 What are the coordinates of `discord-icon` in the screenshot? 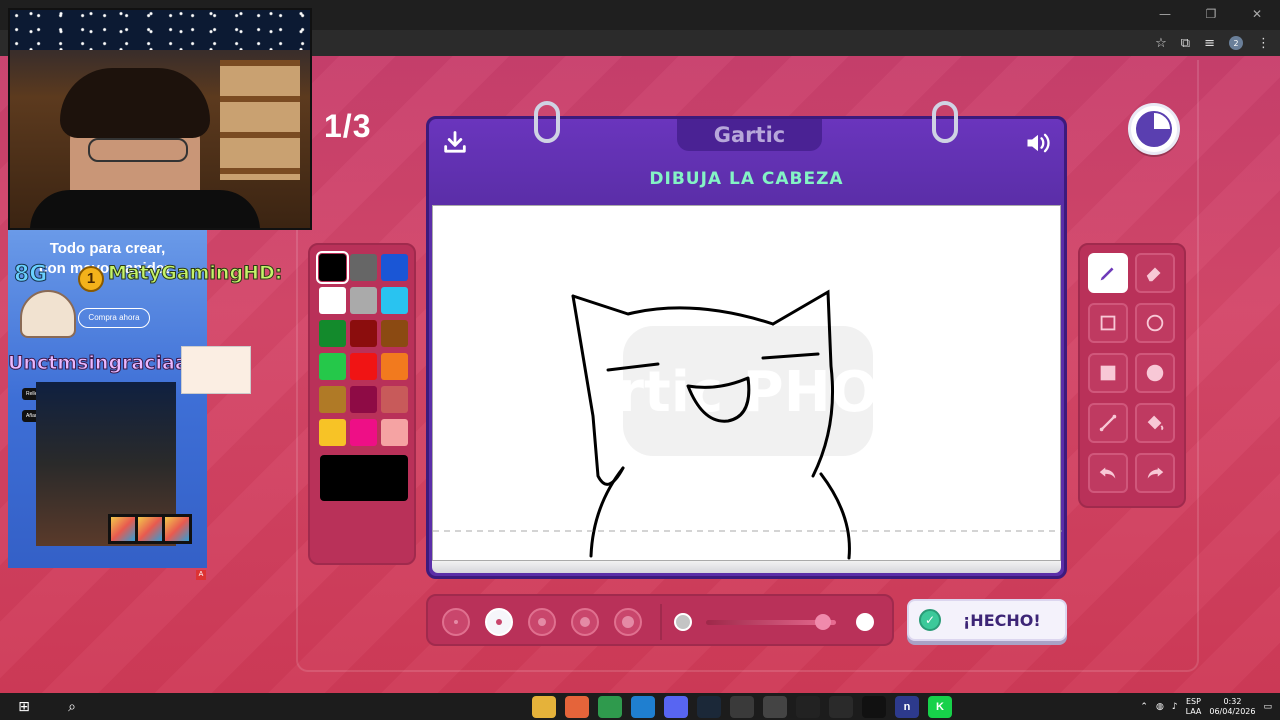 It's located at (676, 707).